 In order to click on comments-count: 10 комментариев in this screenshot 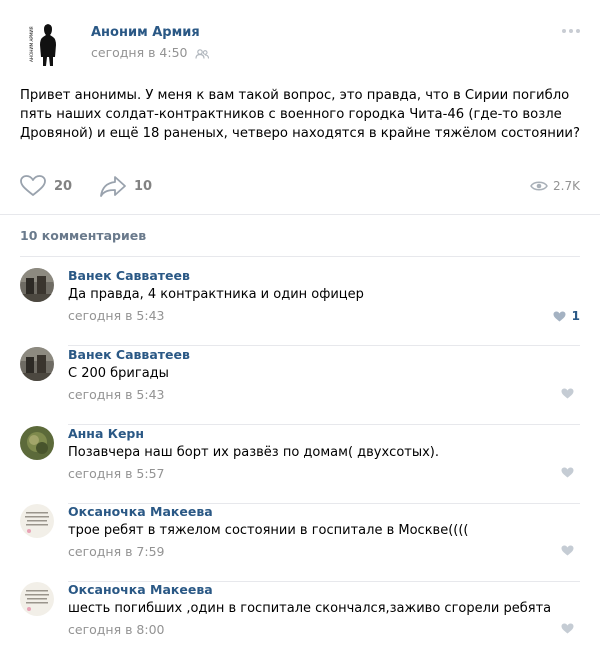, I will do `click(83, 235)`.